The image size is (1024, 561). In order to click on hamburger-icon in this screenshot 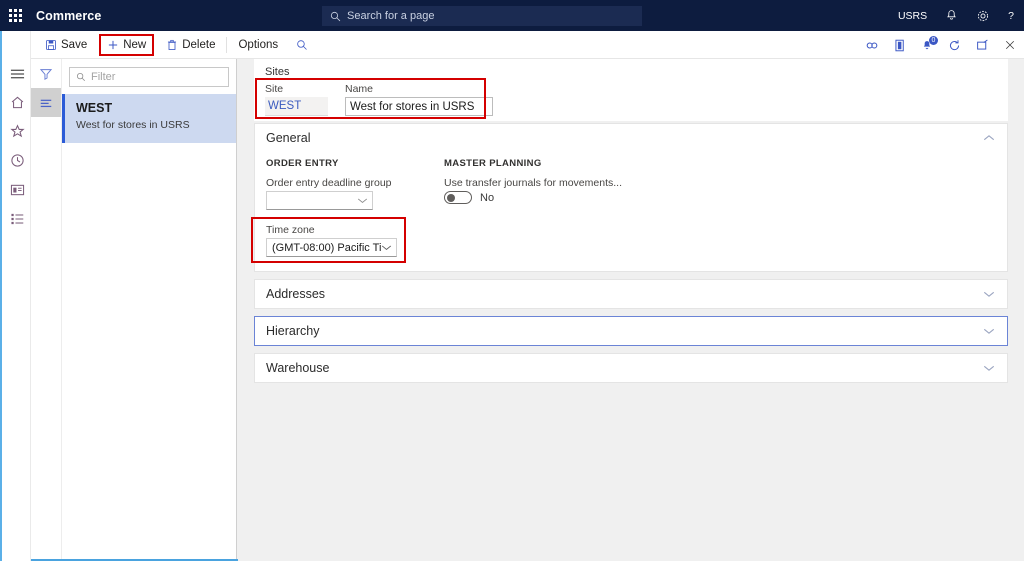, I will do `click(17, 73)`.